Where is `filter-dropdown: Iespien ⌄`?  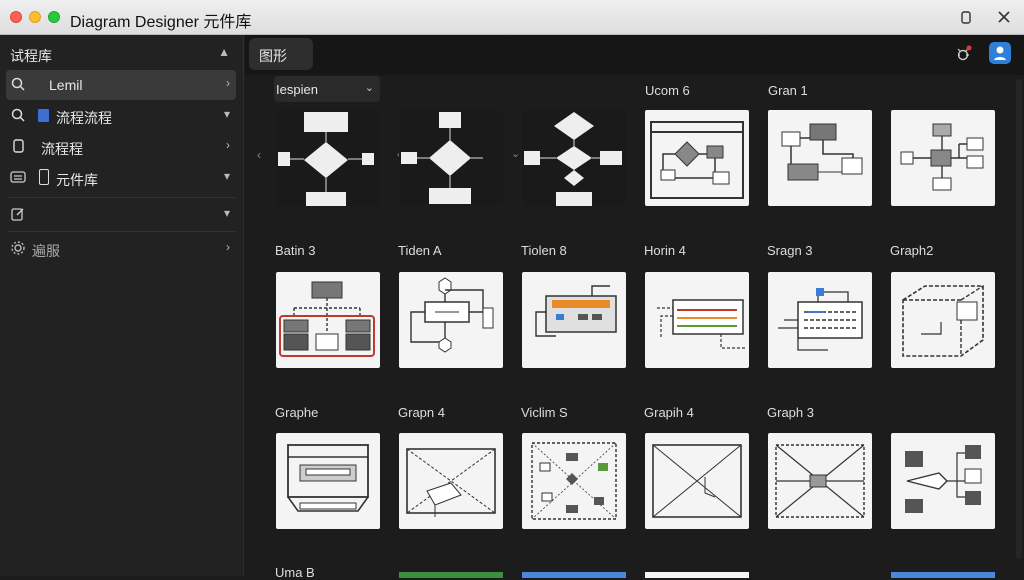 filter-dropdown: Iespien ⌄ is located at coordinates (327, 89).